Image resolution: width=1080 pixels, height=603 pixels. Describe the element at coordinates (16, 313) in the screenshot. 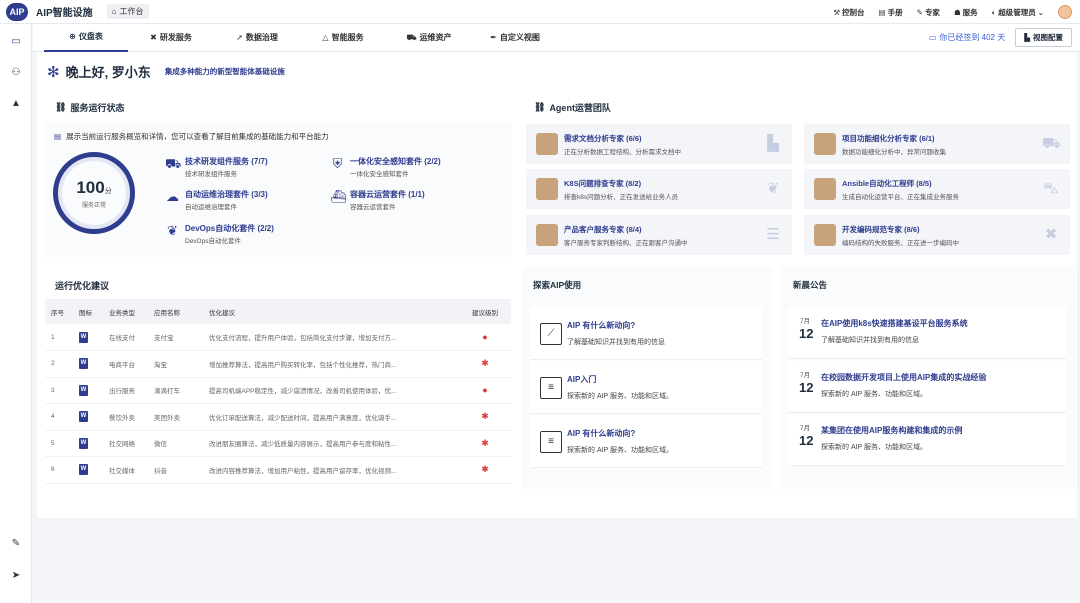

I see `sidebar: ▭ ⚇ ▲ ✎ ➤` at that location.